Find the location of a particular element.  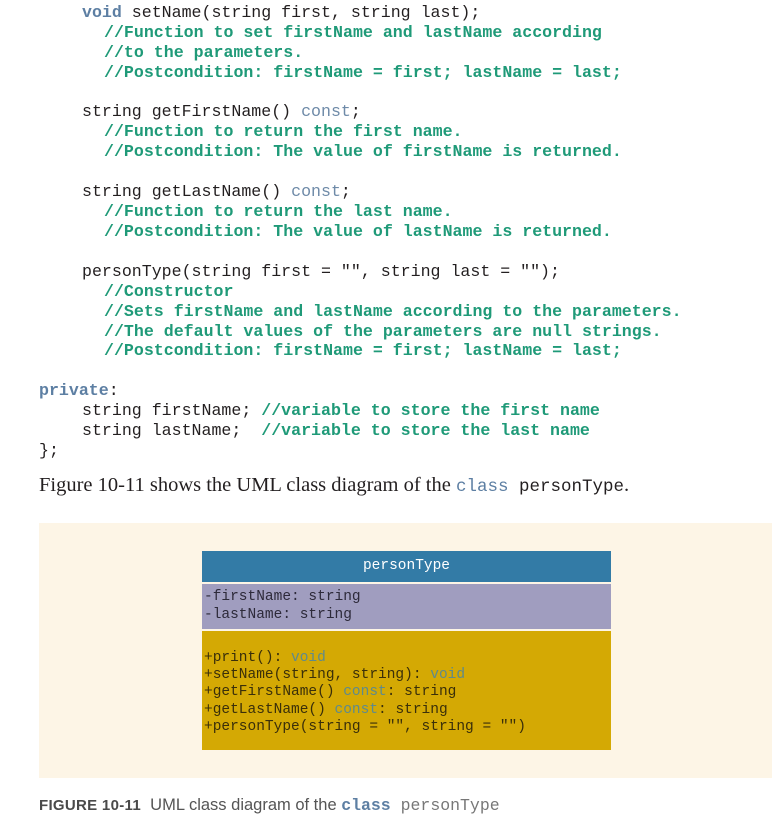

code-line-closing: }; is located at coordinates (49, 450).